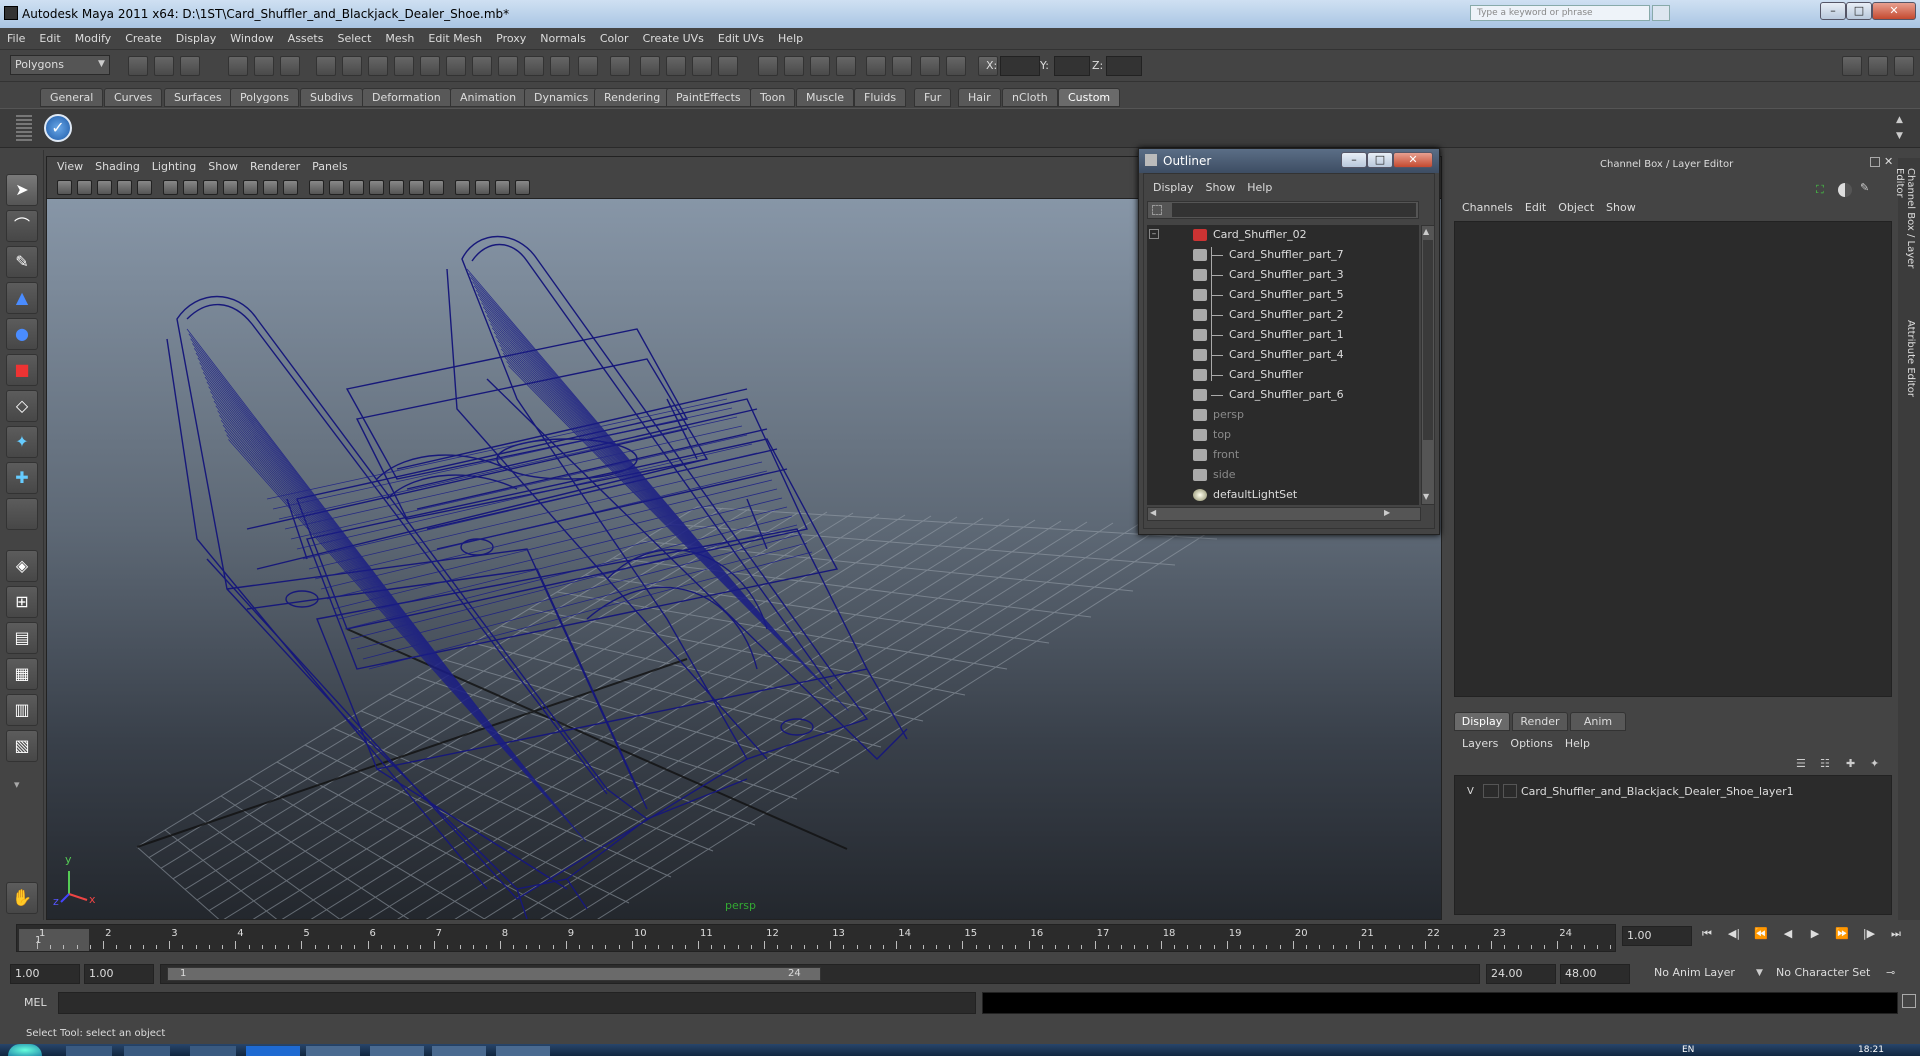  What do you see at coordinates (1595, 974) in the screenshot?
I see `end-time-field: 48.00` at bounding box center [1595, 974].